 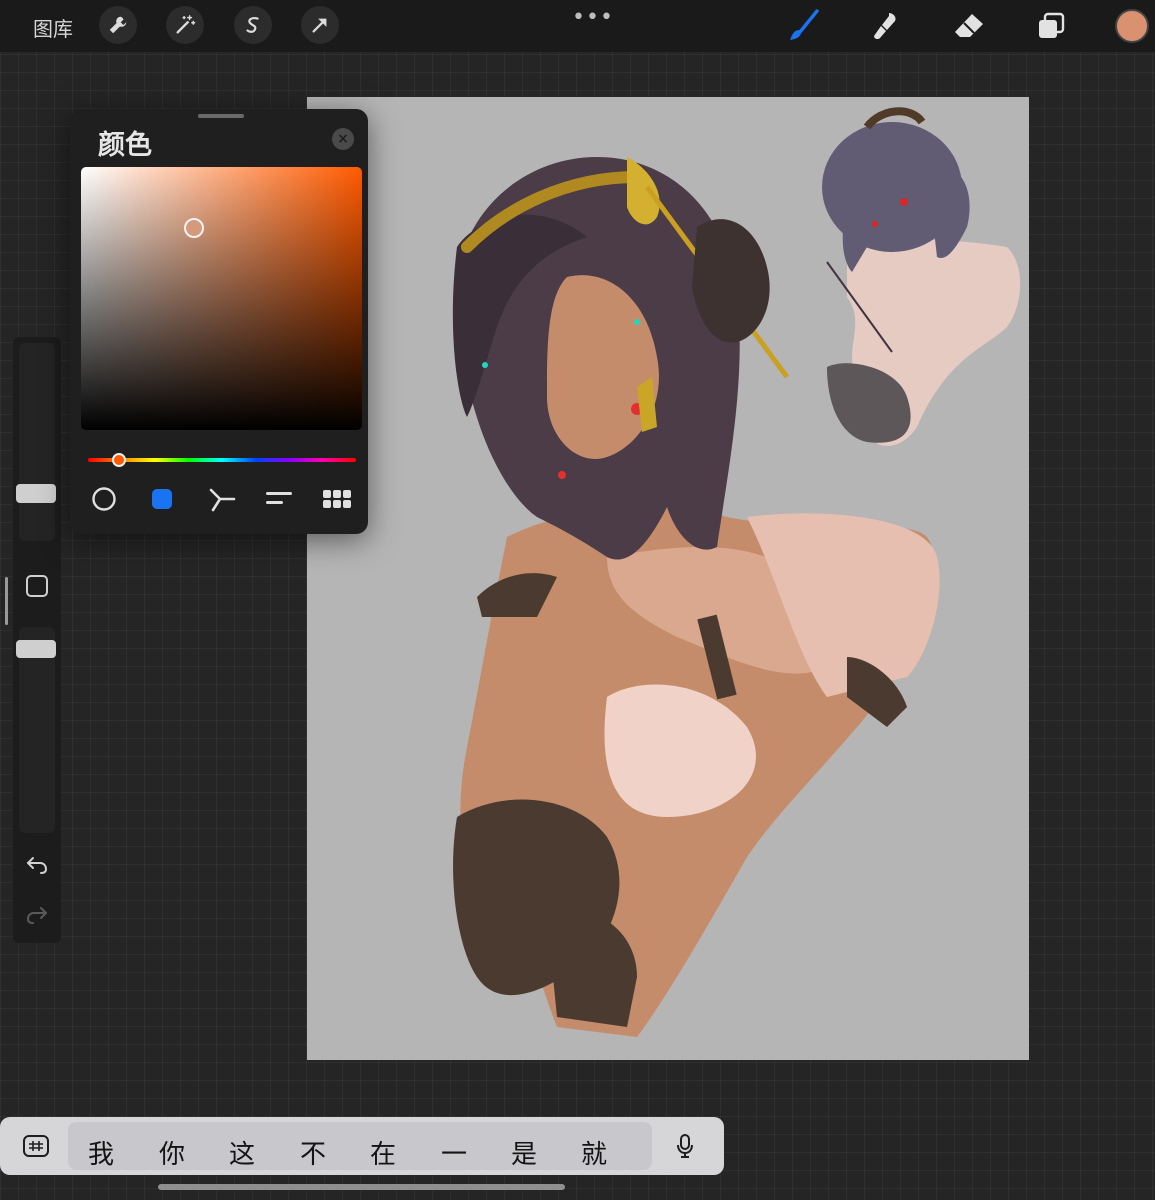 I want to click on candidate-word: 在, so click(x=383, y=1152).